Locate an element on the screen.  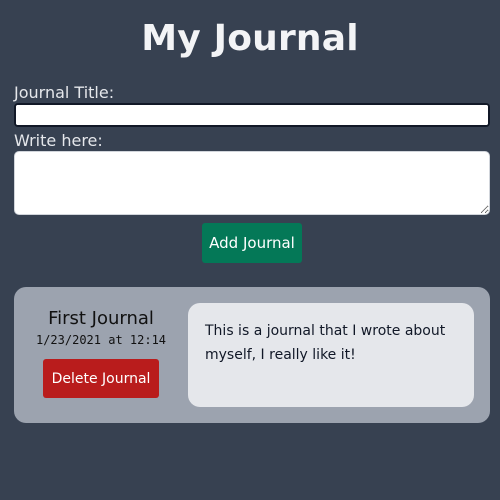
journal-body-label: Write here: is located at coordinates (58, 140).